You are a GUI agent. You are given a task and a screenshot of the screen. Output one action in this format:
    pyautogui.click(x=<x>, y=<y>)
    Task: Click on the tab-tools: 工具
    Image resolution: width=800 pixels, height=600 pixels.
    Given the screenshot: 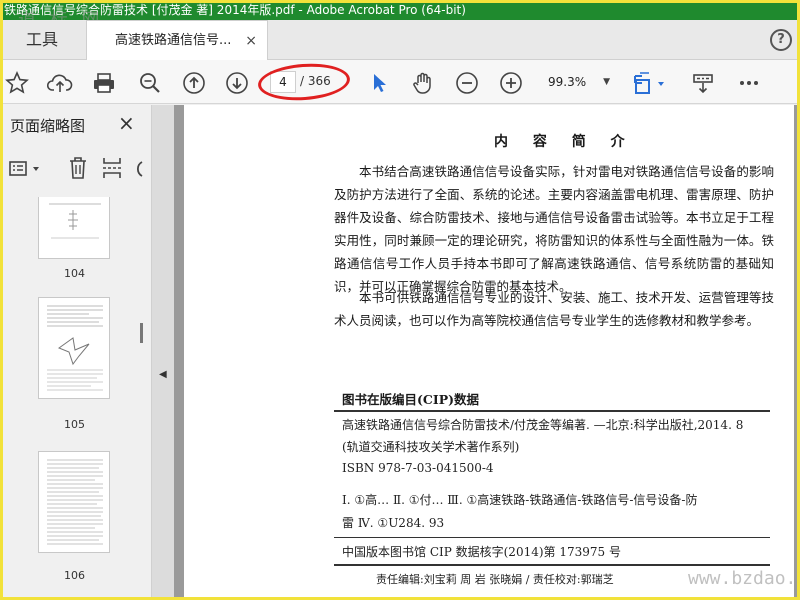 What is the action you would take?
    pyautogui.click(x=42, y=40)
    